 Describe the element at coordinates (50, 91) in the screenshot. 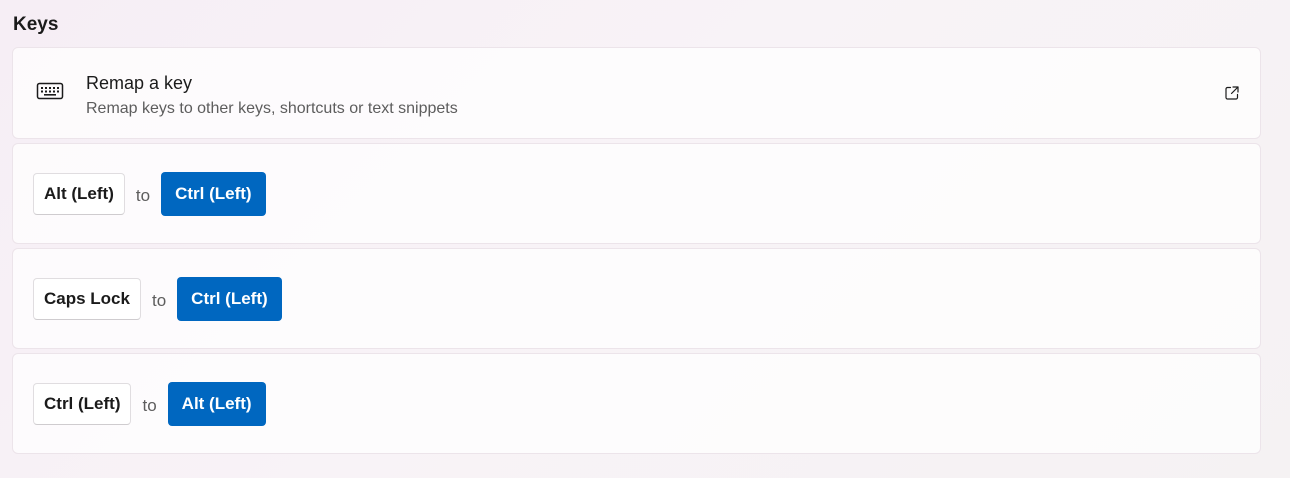

I see `keyboard-icon` at that location.